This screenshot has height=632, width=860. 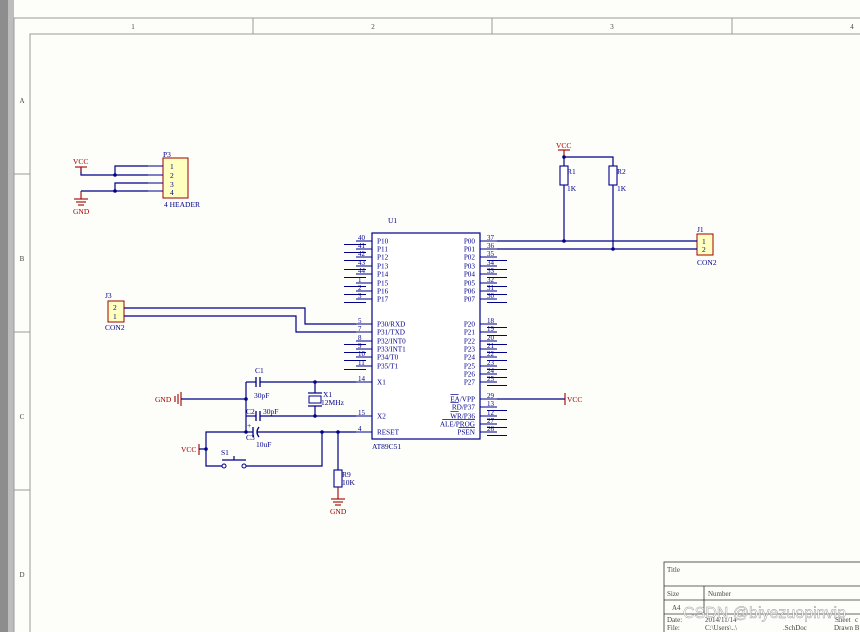 I want to click on drawn-label: Drawn B, so click(x=847, y=628).